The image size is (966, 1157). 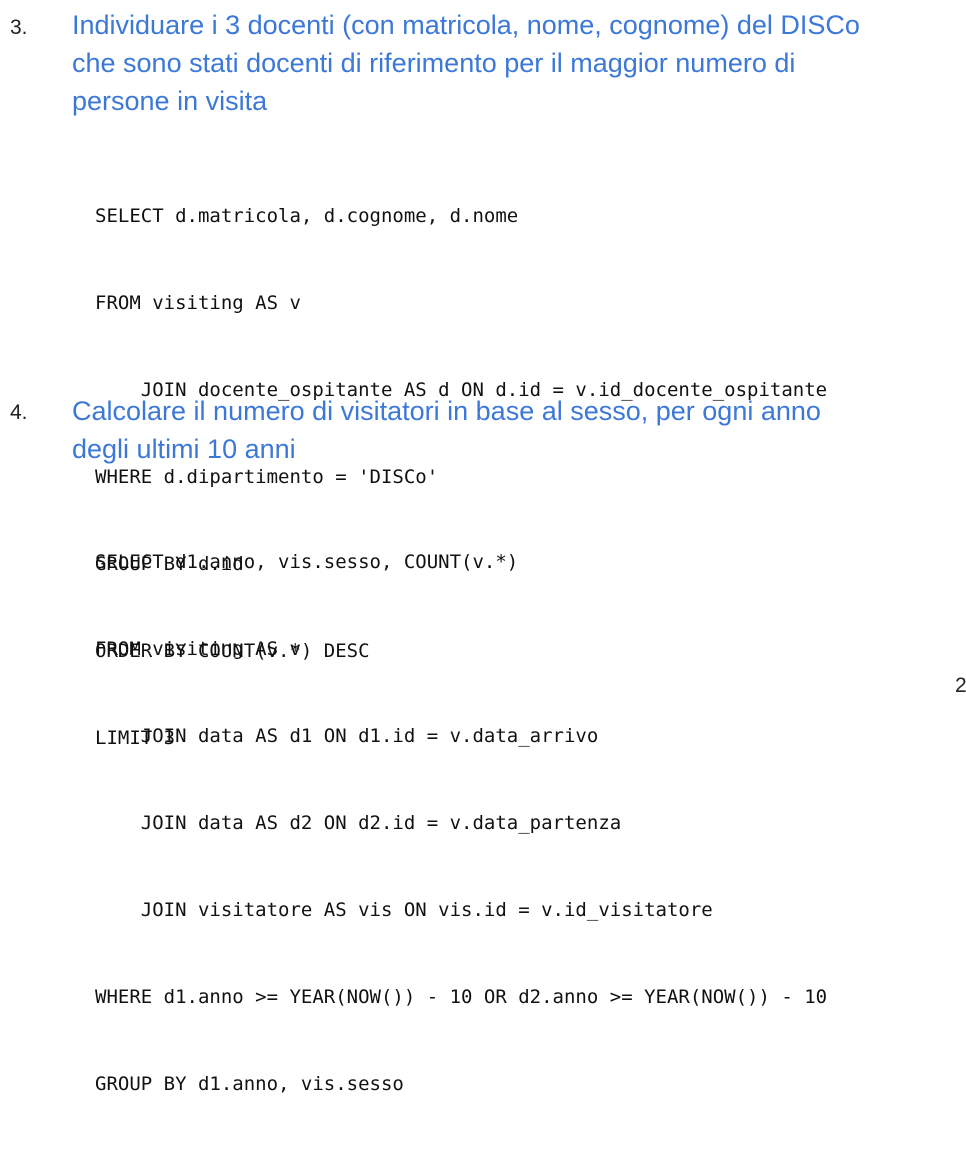 I want to click on question-number: 3., so click(x=19, y=27).